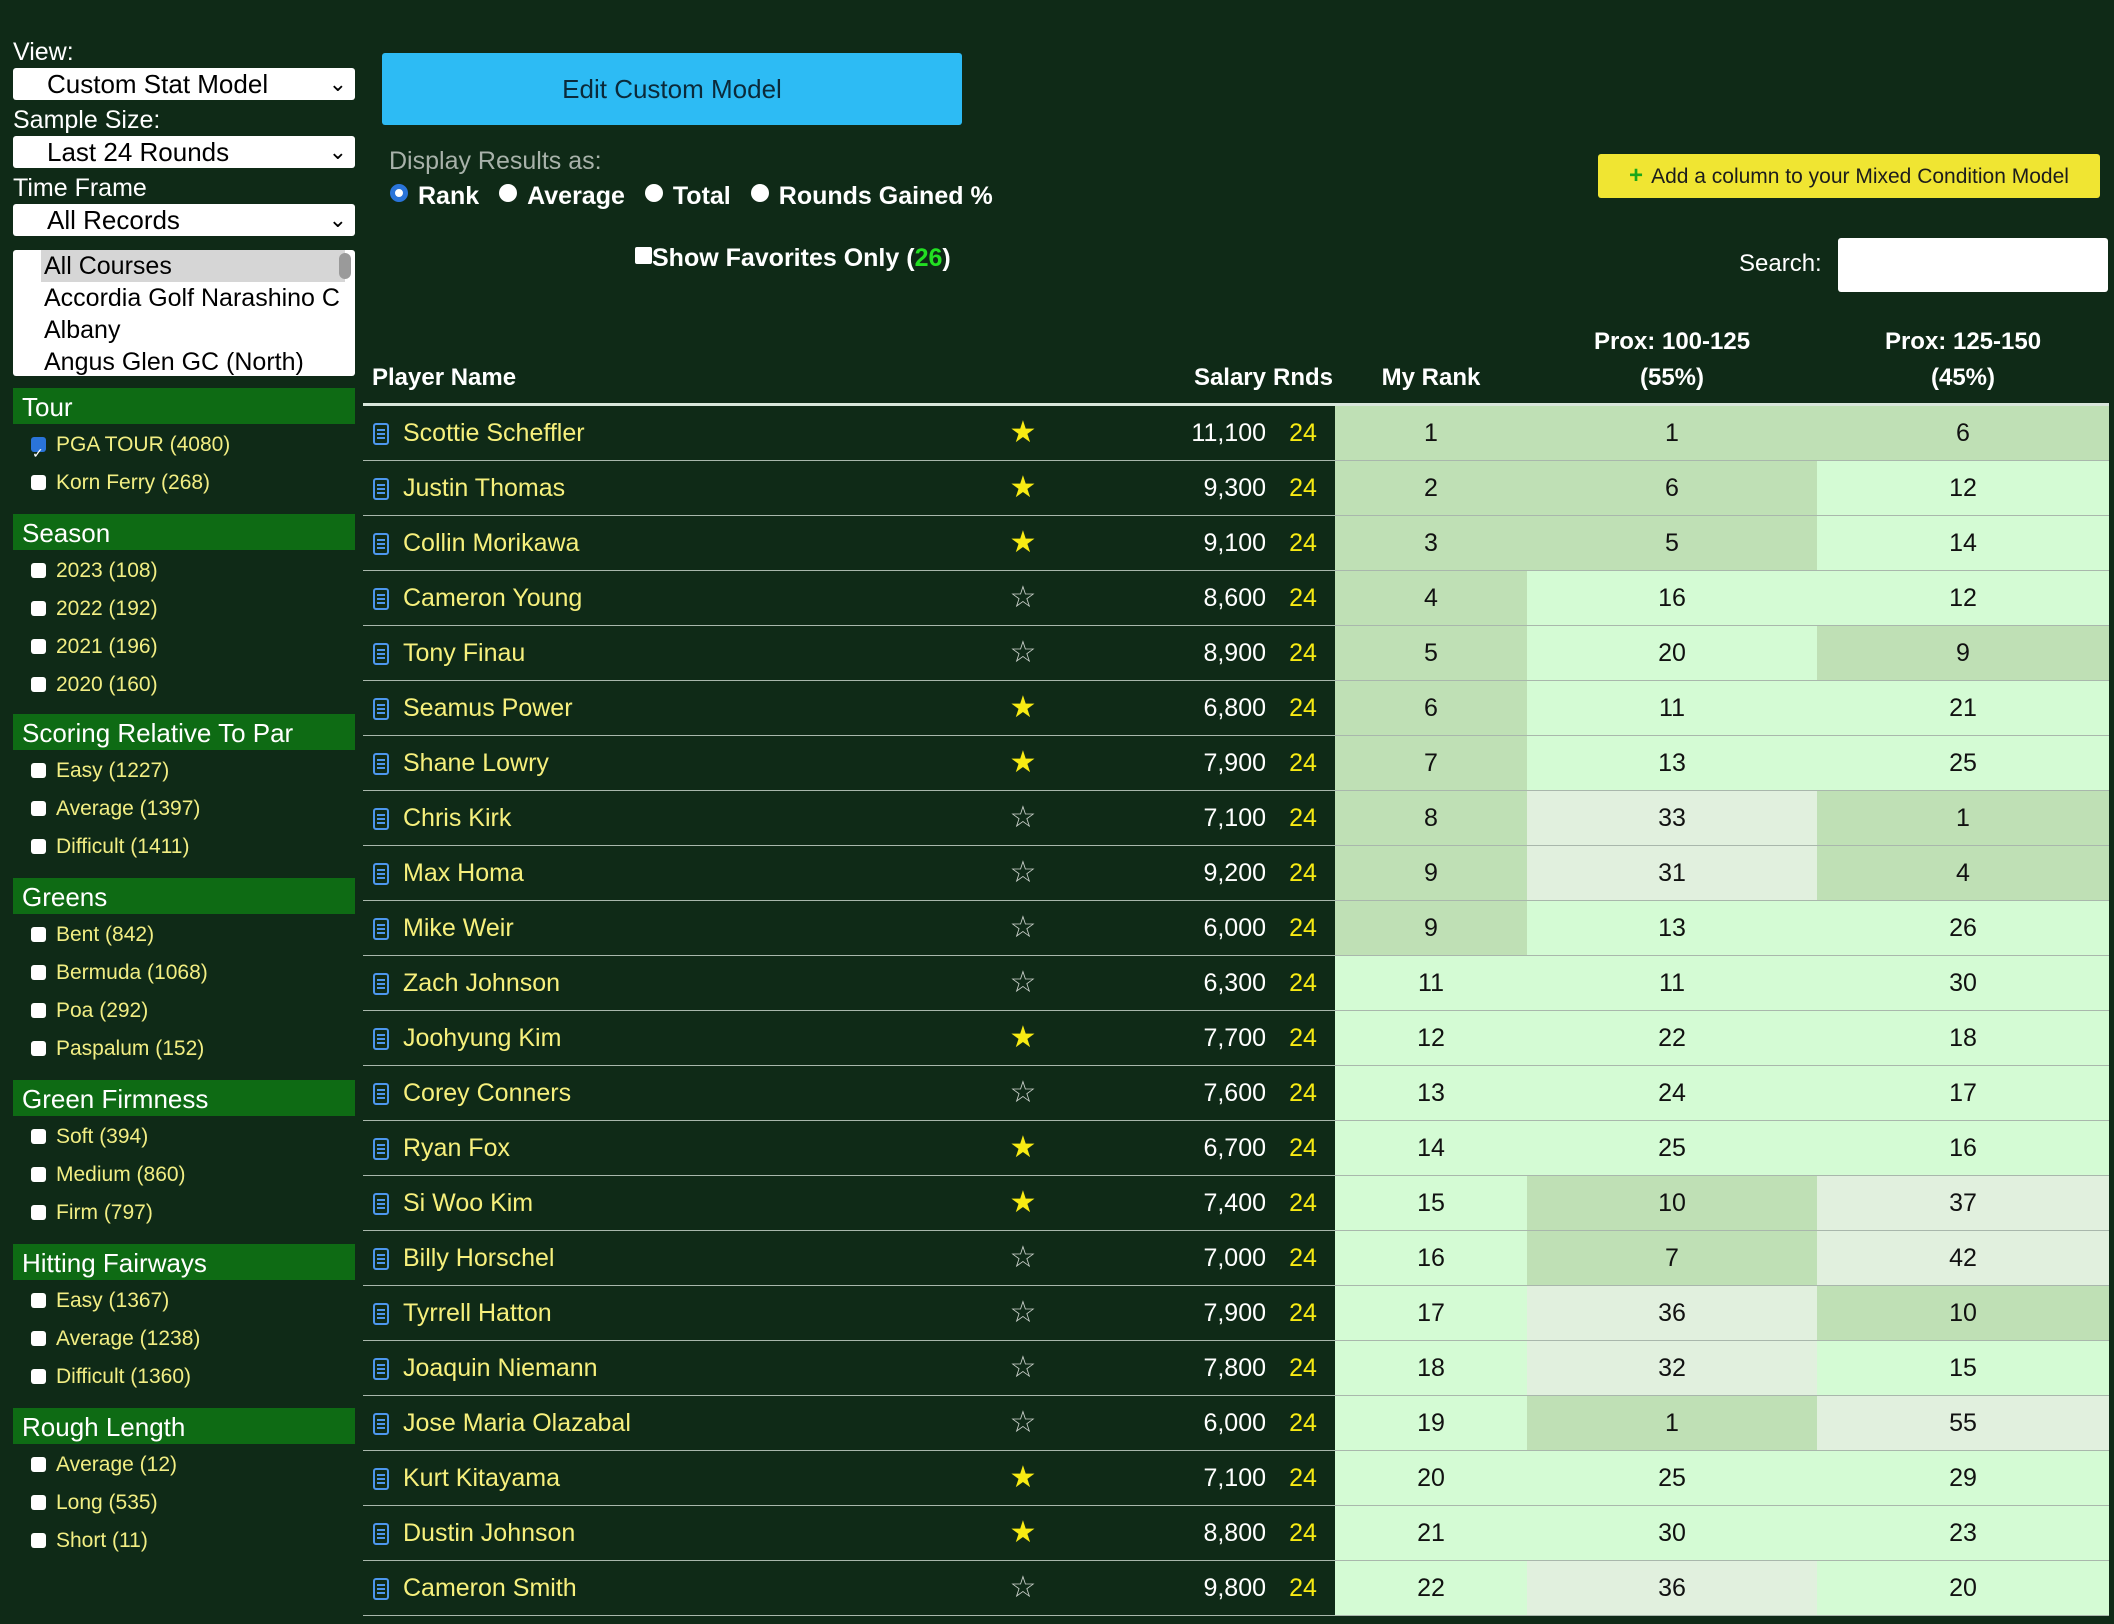 The height and width of the screenshot is (1624, 2114). I want to click on player-name-link: Cameron Smith, so click(490, 1588).